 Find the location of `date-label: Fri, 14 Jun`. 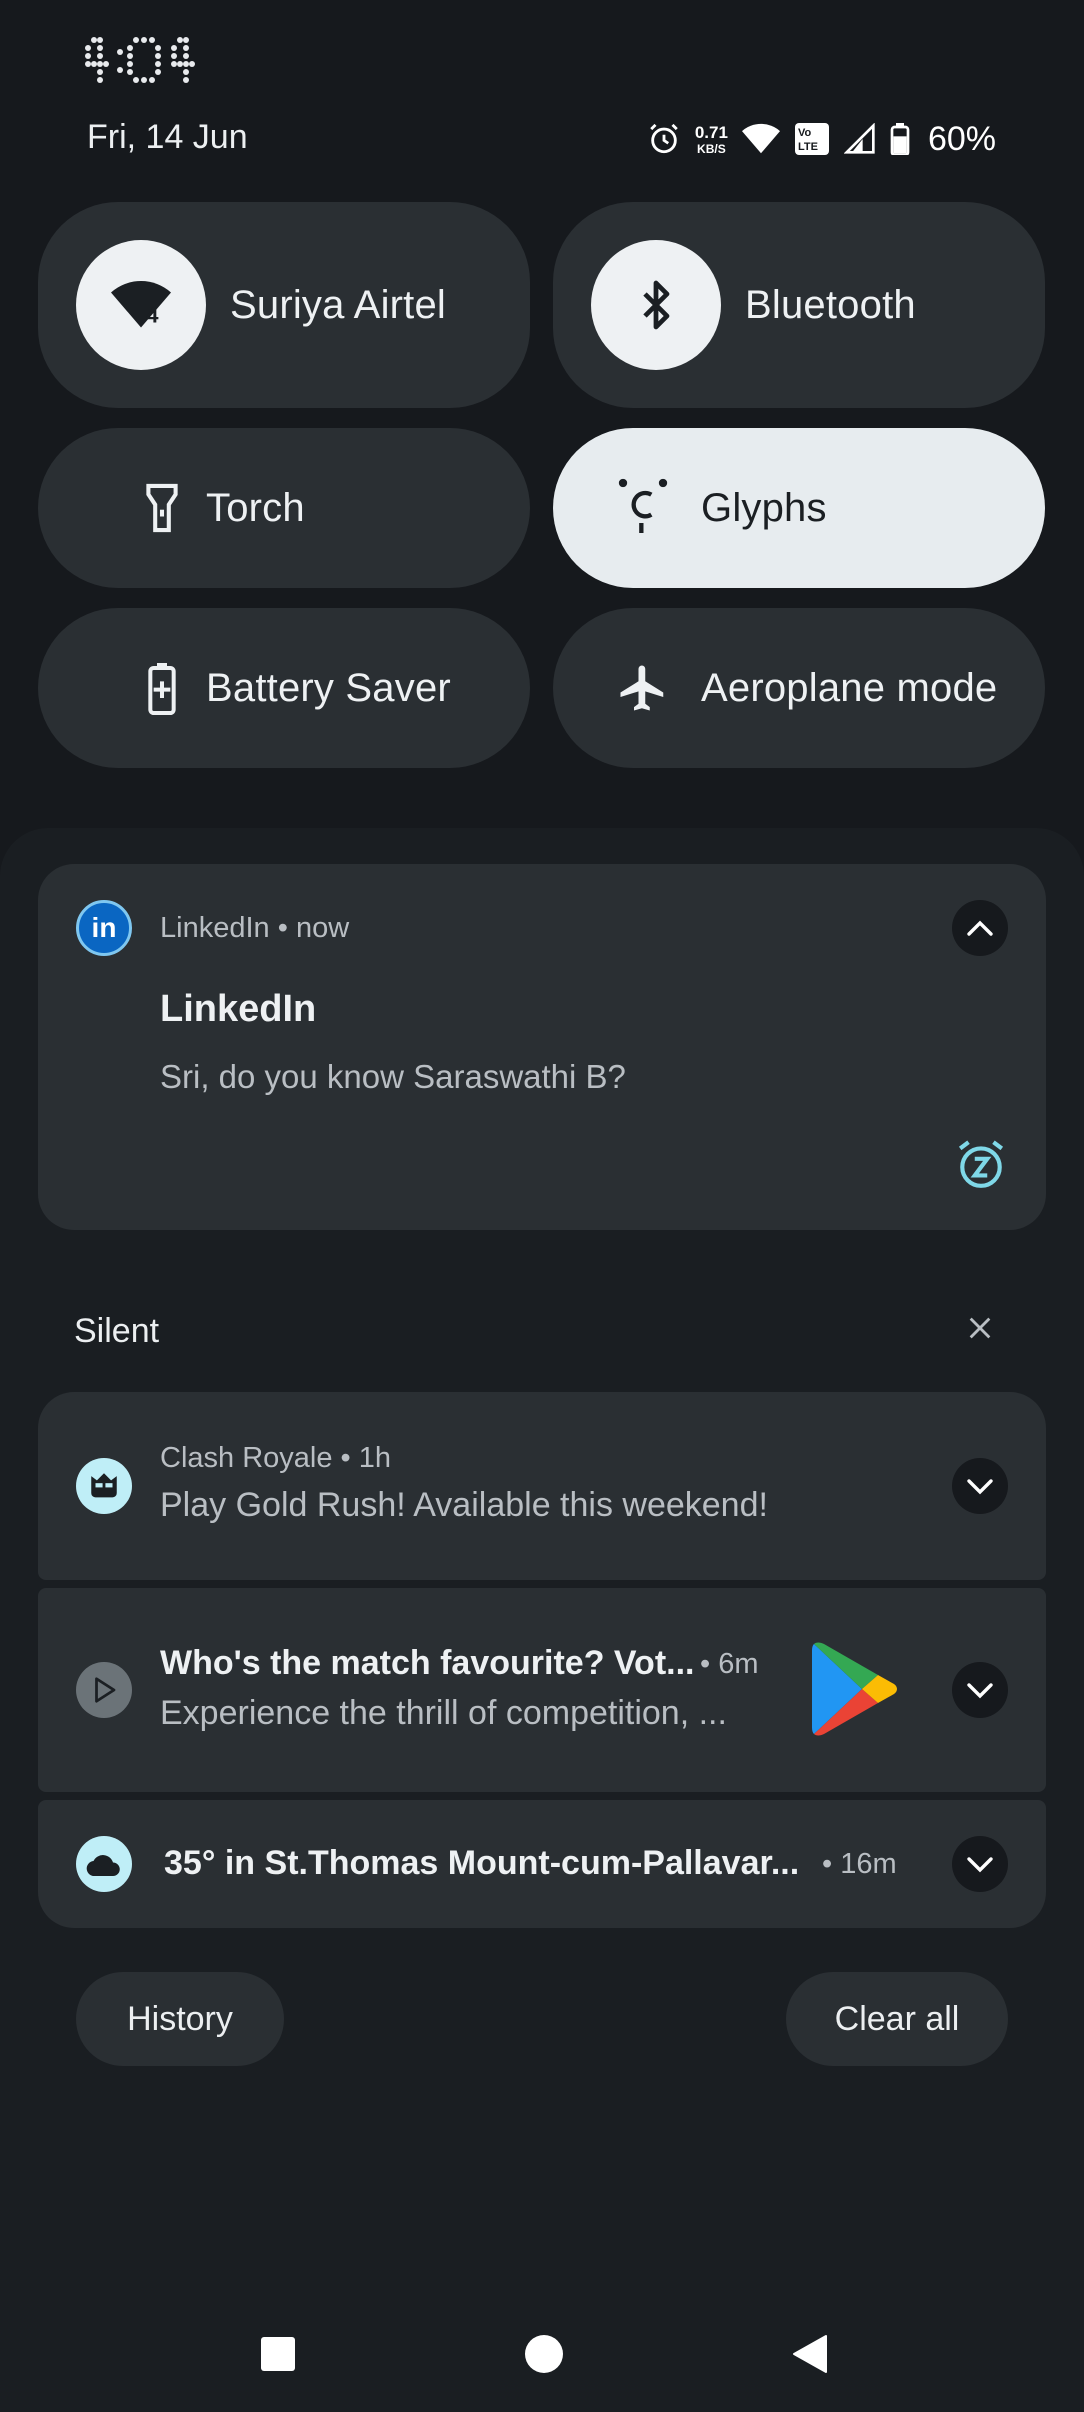

date-label: Fri, 14 Jun is located at coordinates (167, 137).